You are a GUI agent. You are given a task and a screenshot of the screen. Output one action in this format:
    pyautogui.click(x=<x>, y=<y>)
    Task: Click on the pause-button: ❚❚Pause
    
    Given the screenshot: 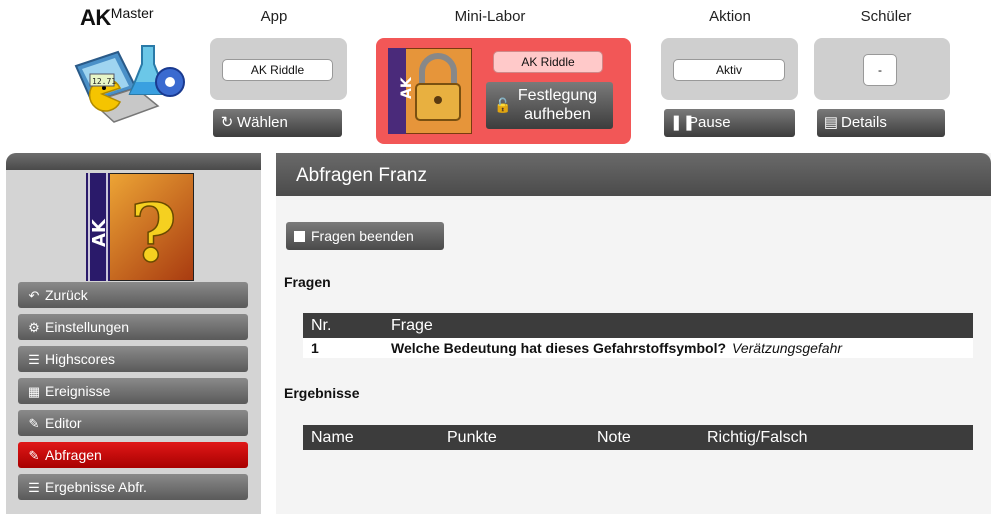 What is the action you would take?
    pyautogui.click(x=729, y=123)
    